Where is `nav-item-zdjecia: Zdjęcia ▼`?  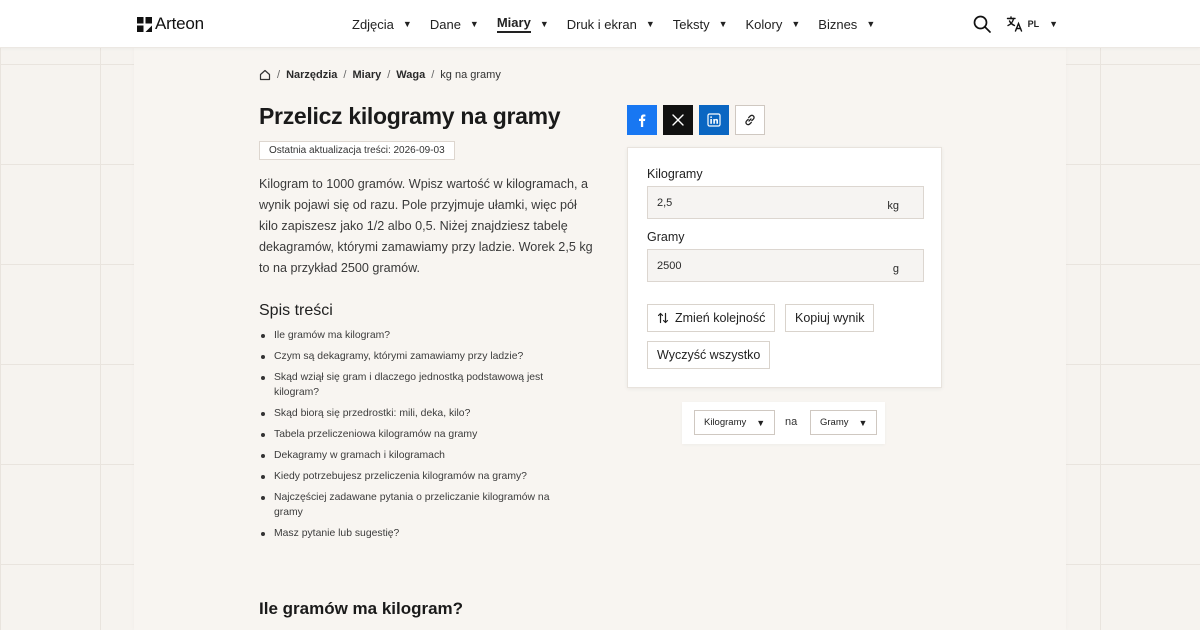
nav-item-zdjecia: Zdjęcia ▼ is located at coordinates (382, 24).